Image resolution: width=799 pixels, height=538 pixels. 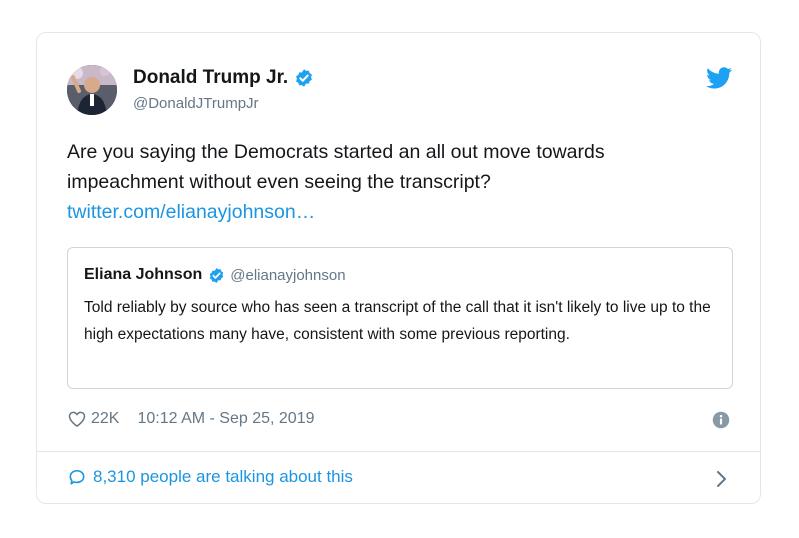 What do you see at coordinates (721, 420) in the screenshot?
I see `info-icon` at bounding box center [721, 420].